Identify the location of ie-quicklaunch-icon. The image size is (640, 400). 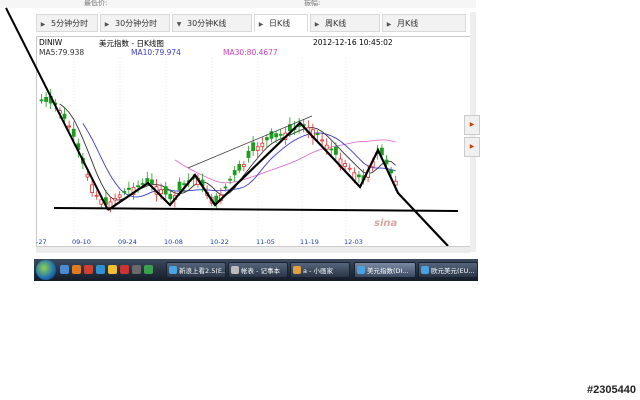
(64, 269).